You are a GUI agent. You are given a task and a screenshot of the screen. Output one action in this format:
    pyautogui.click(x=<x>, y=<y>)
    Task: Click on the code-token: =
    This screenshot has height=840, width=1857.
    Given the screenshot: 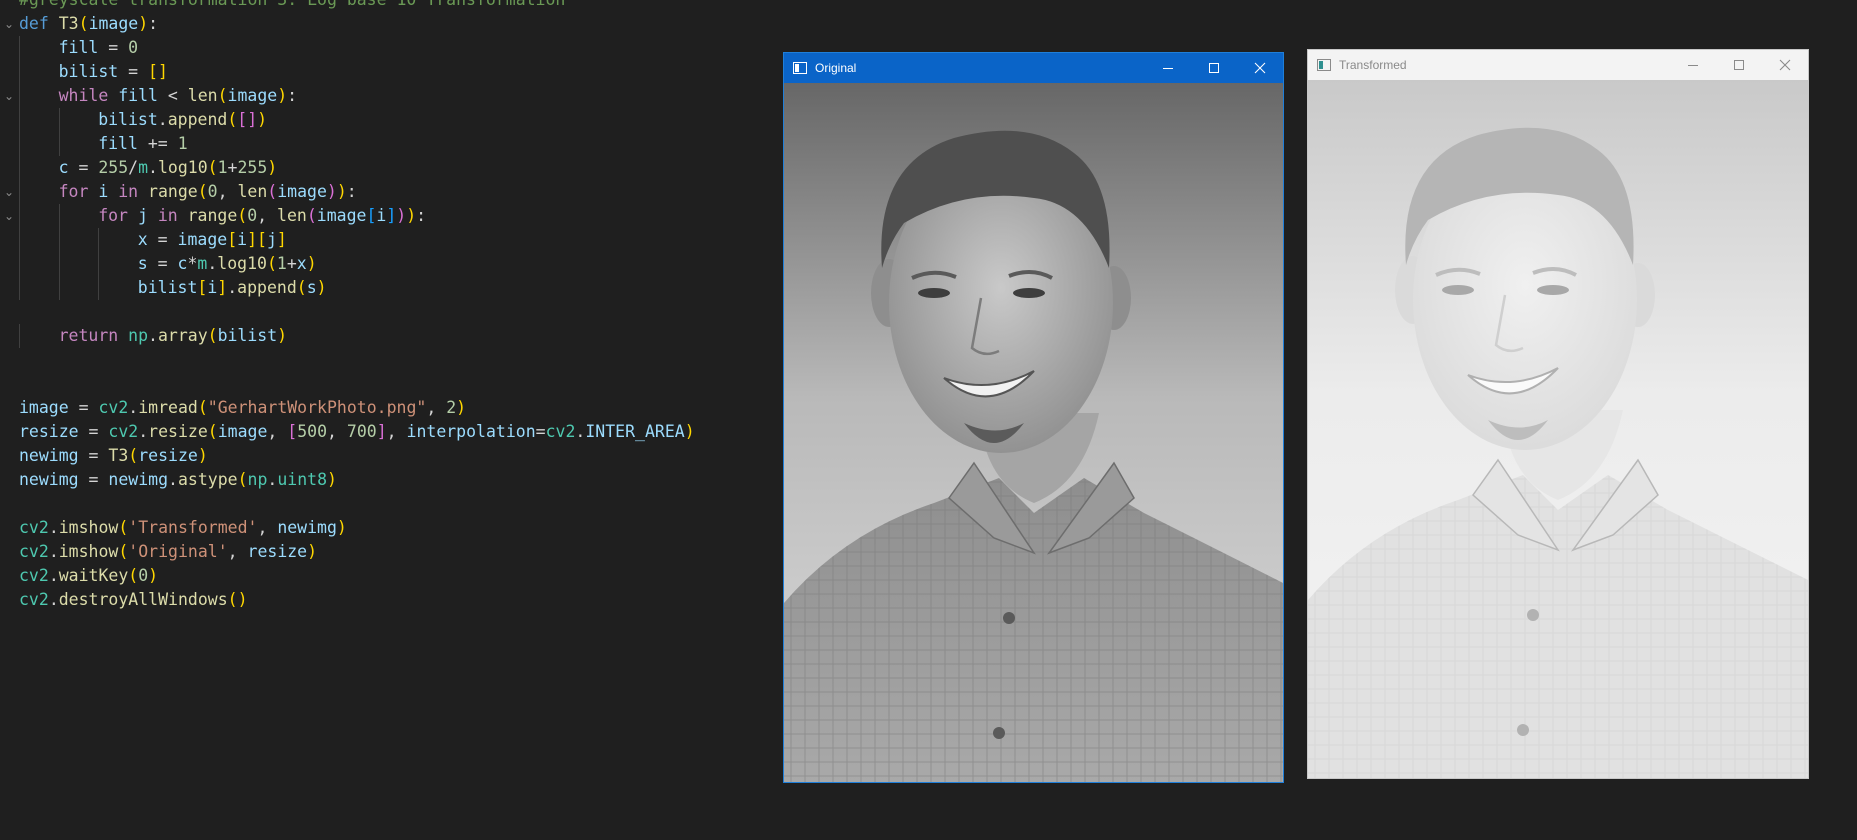 What is the action you would take?
    pyautogui.click(x=93, y=431)
    